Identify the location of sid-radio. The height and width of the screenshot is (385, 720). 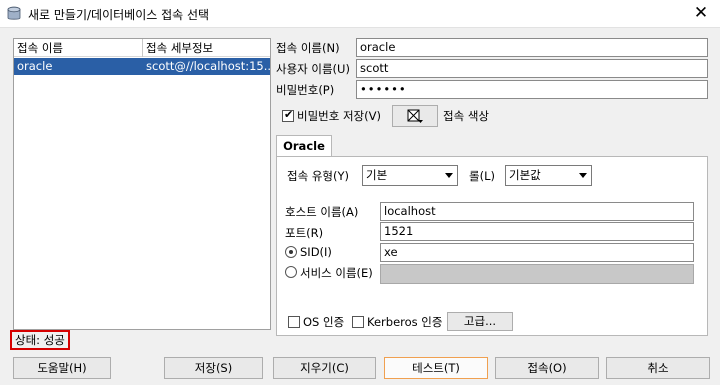
(291, 252).